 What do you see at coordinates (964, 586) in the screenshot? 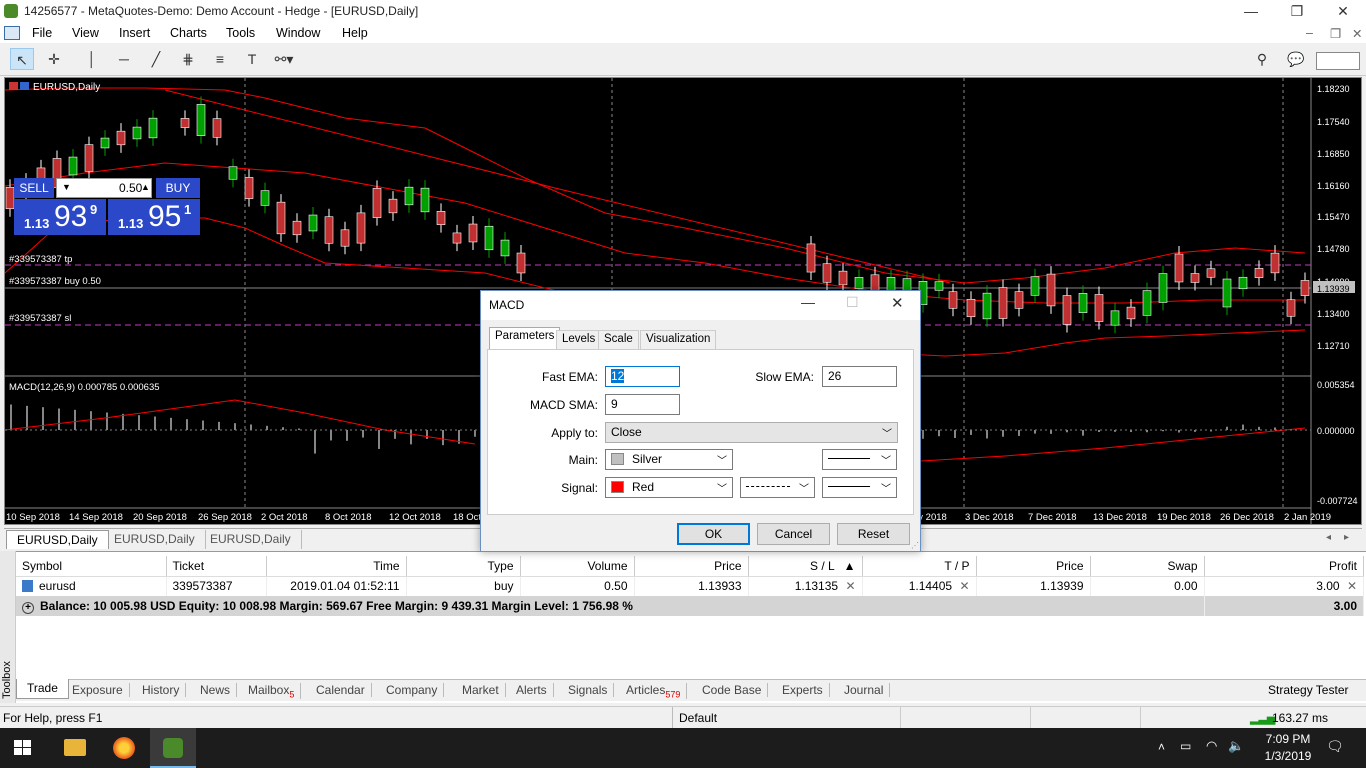
I see `remove-tp-icon: ✕` at bounding box center [964, 586].